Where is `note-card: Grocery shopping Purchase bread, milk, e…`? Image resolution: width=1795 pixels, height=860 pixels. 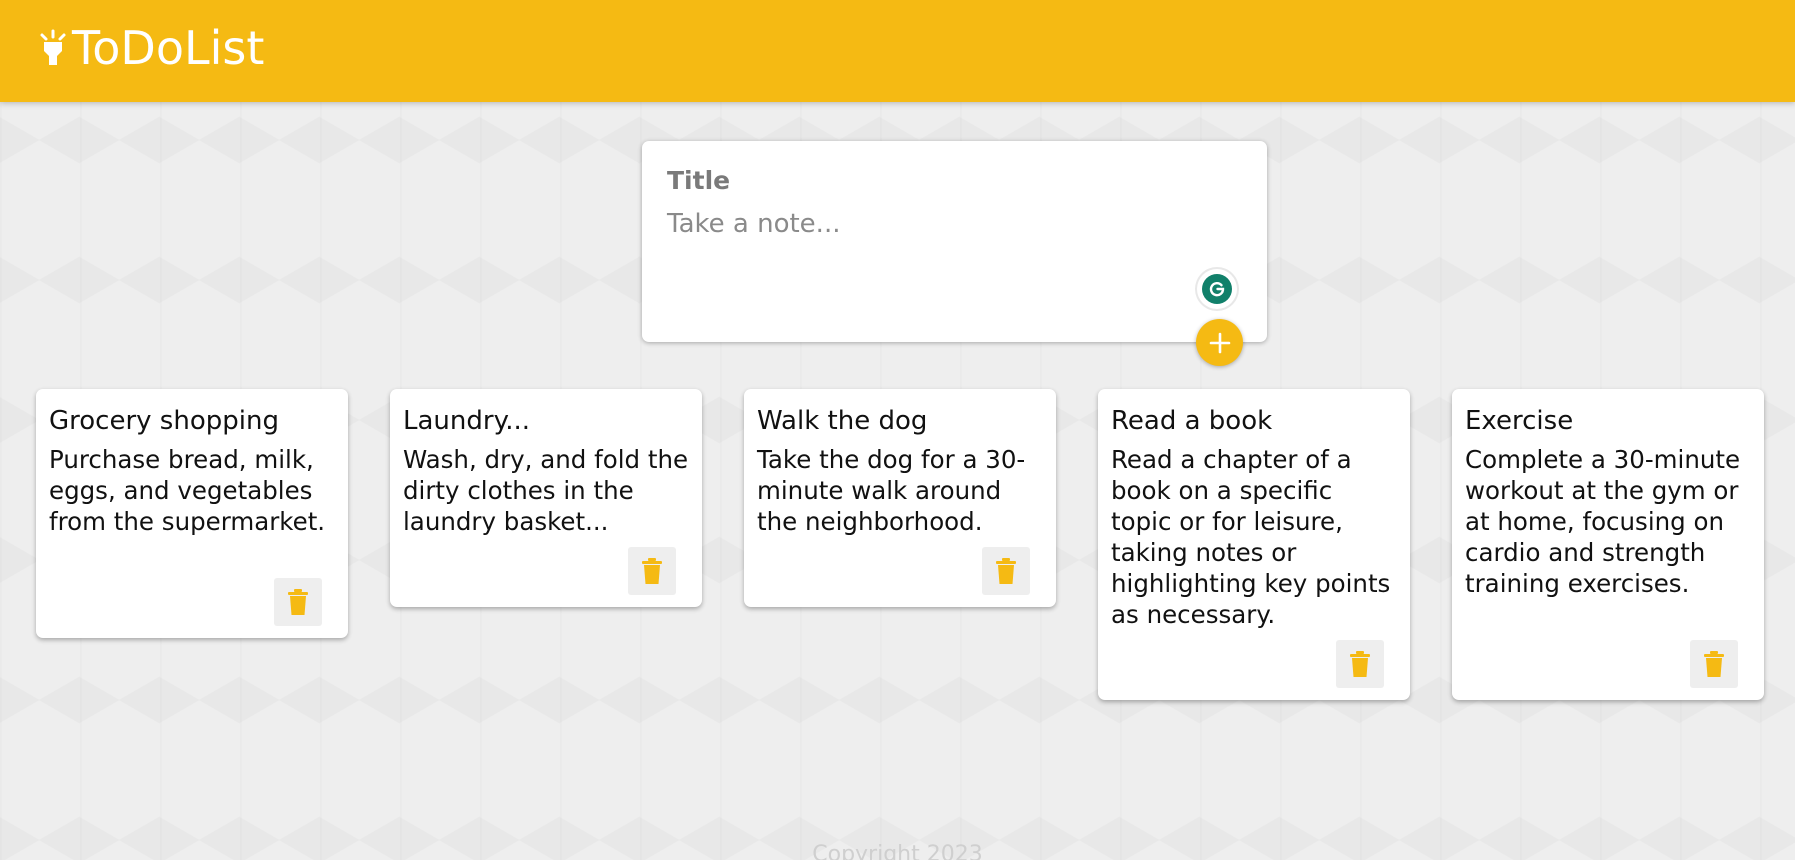 note-card: Grocery shopping Purchase bread, milk, e… is located at coordinates (192, 513).